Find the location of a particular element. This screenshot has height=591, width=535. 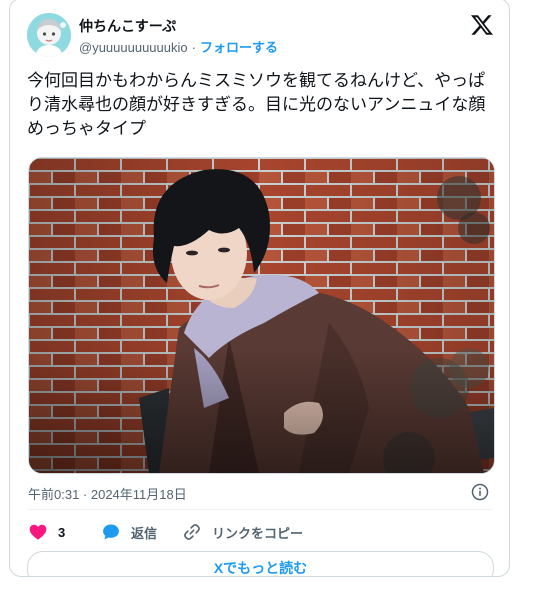

author-display-name: 仲ちんこすーぷ is located at coordinates (127, 26).